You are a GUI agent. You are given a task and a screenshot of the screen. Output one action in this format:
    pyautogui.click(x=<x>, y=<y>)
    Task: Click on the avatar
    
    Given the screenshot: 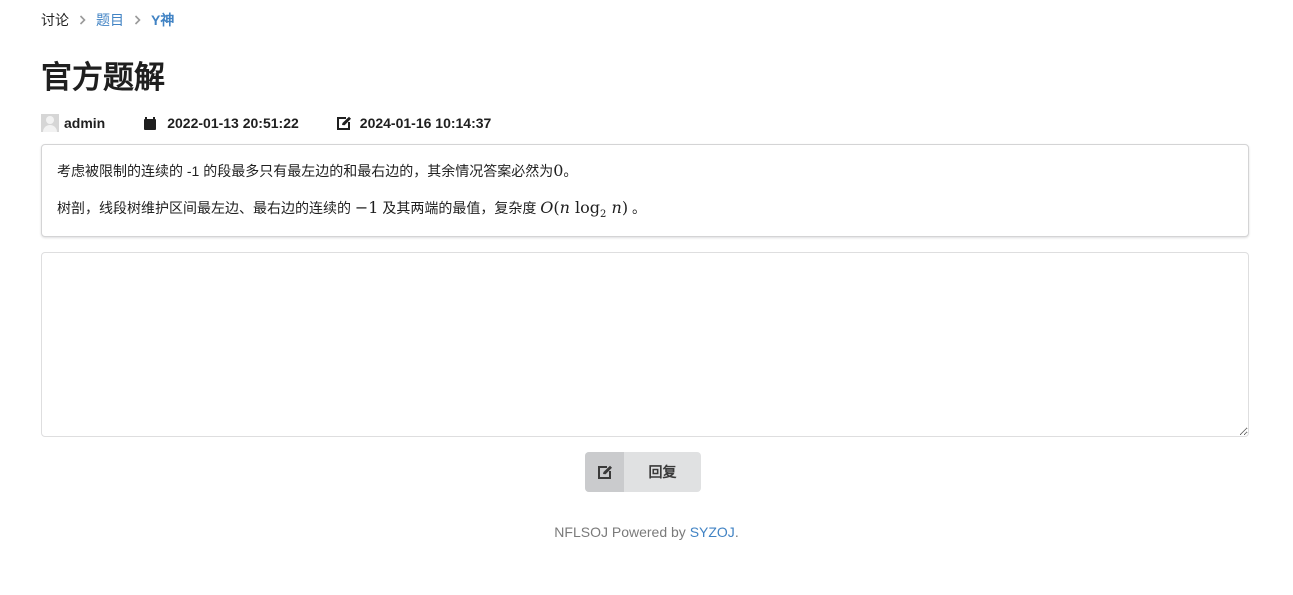 What is the action you would take?
    pyautogui.click(x=50, y=123)
    